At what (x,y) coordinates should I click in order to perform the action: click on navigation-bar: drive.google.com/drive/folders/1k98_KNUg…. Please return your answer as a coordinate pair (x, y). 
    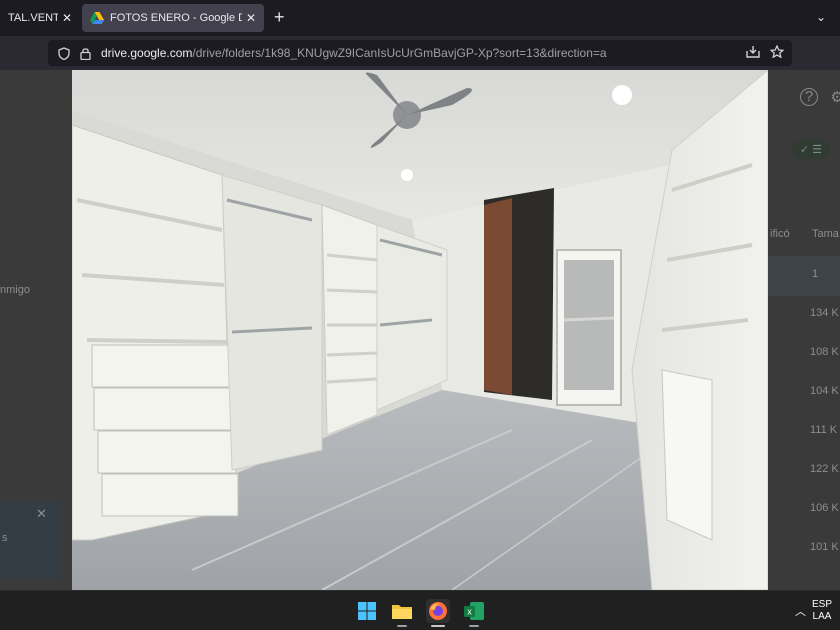
    Looking at the image, I should click on (420, 53).